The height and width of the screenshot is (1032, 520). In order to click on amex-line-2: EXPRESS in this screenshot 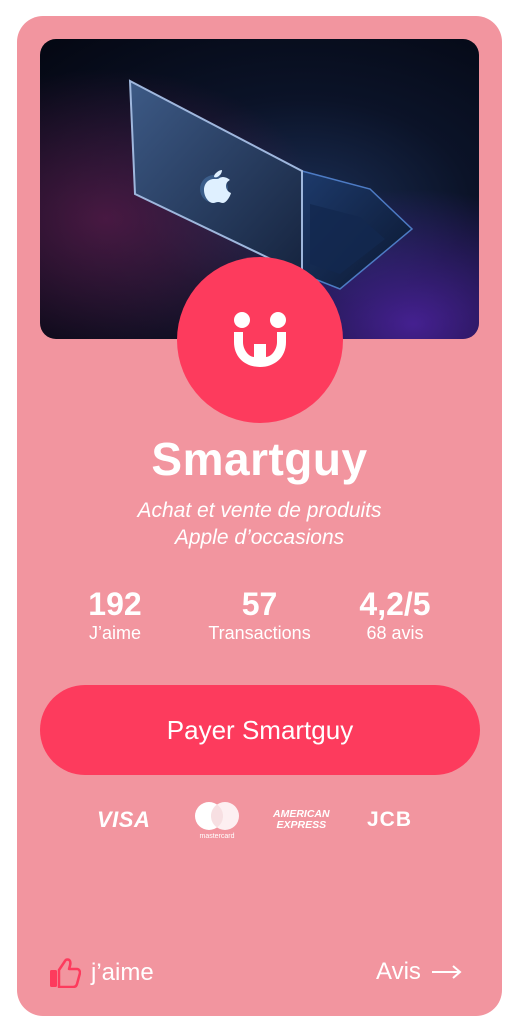, I will do `click(301, 825)`.